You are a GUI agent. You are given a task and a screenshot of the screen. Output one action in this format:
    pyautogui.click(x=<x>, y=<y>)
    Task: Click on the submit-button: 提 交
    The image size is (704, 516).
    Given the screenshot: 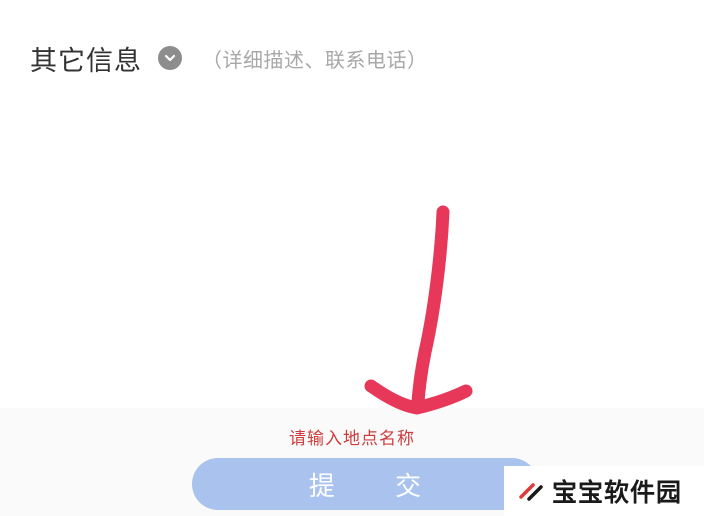 What is the action you would take?
    pyautogui.click(x=365, y=484)
    